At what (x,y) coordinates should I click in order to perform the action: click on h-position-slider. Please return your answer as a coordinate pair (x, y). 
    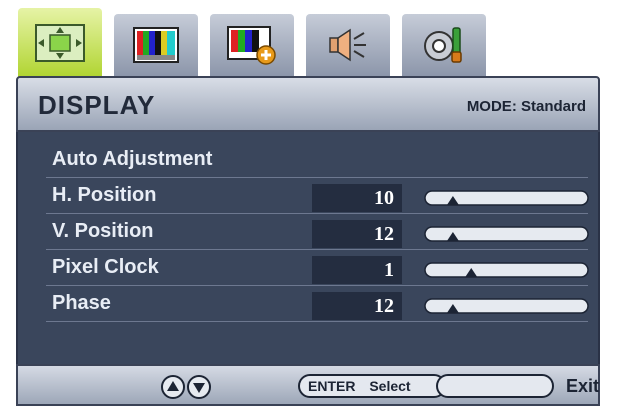
    Looking at the image, I should click on (506, 198).